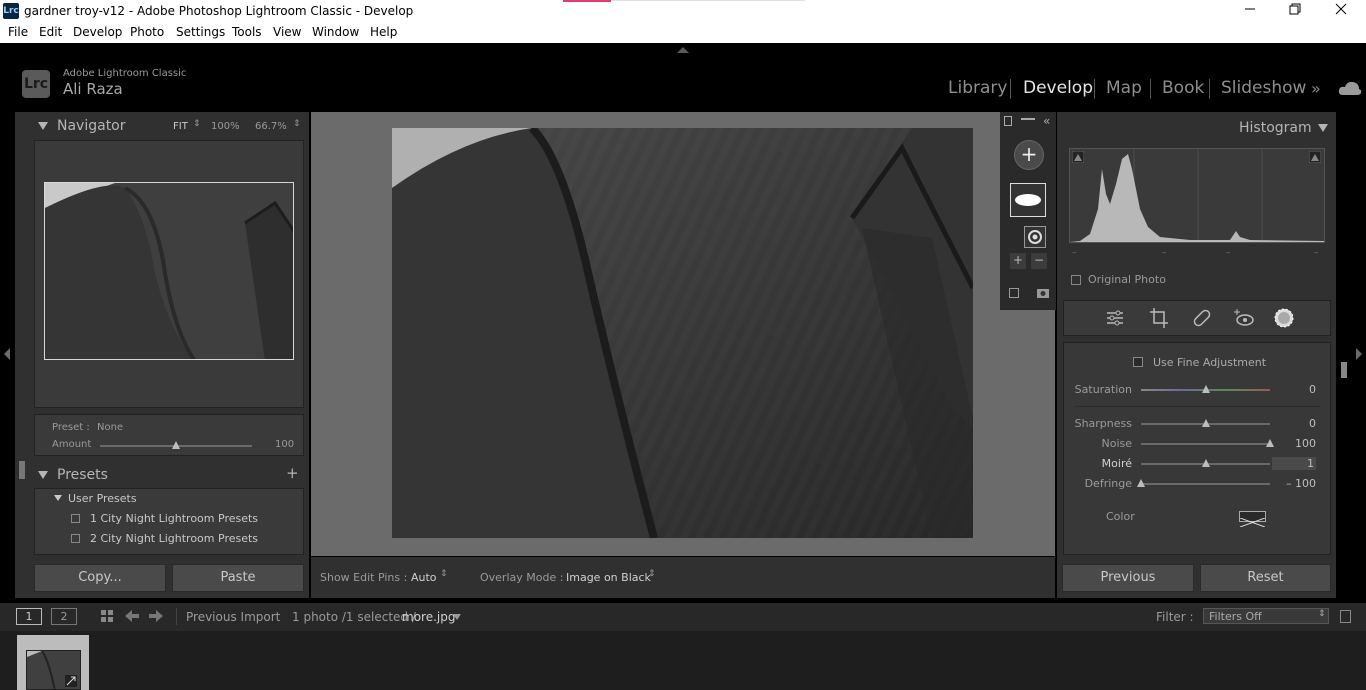 The image size is (1366, 690). I want to click on forward-arrow-icon, so click(156, 616).